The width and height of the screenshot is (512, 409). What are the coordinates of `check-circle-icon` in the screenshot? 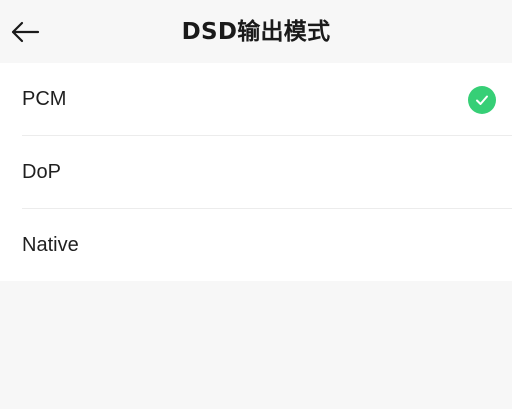 It's located at (482, 100).